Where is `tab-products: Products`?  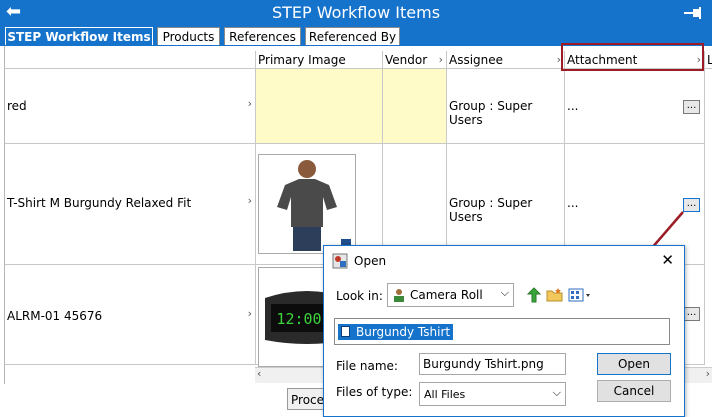
tab-products: Products is located at coordinates (188, 36).